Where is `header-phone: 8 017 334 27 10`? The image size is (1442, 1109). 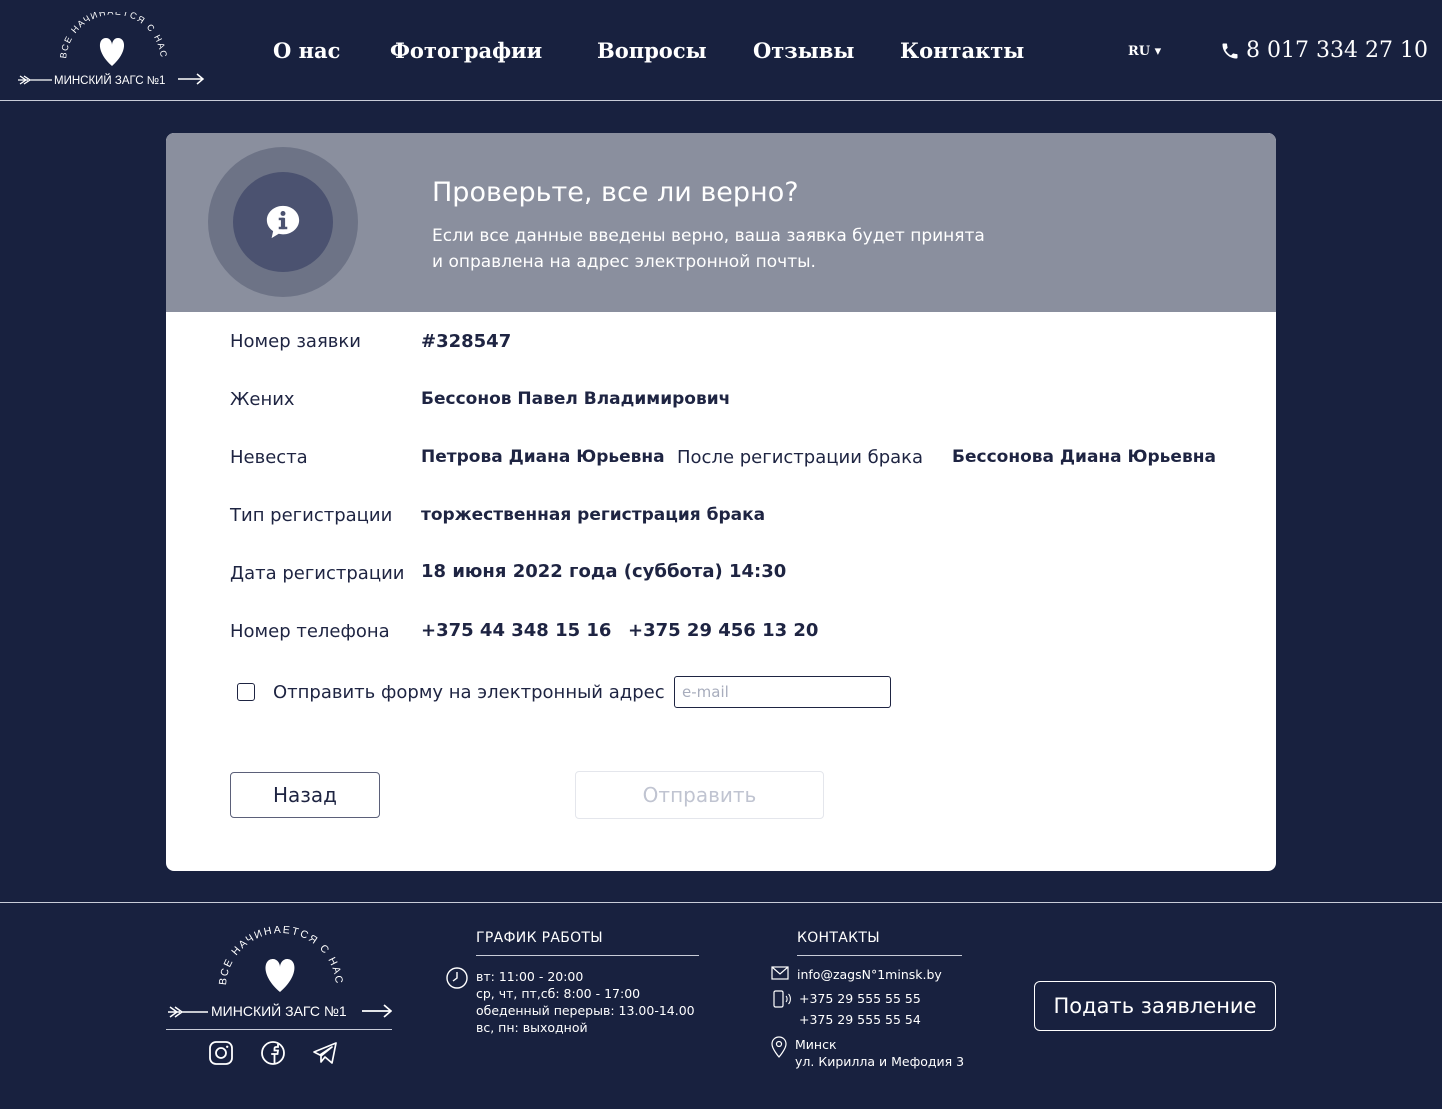
header-phone: 8 017 334 27 10 is located at coordinates (1324, 50).